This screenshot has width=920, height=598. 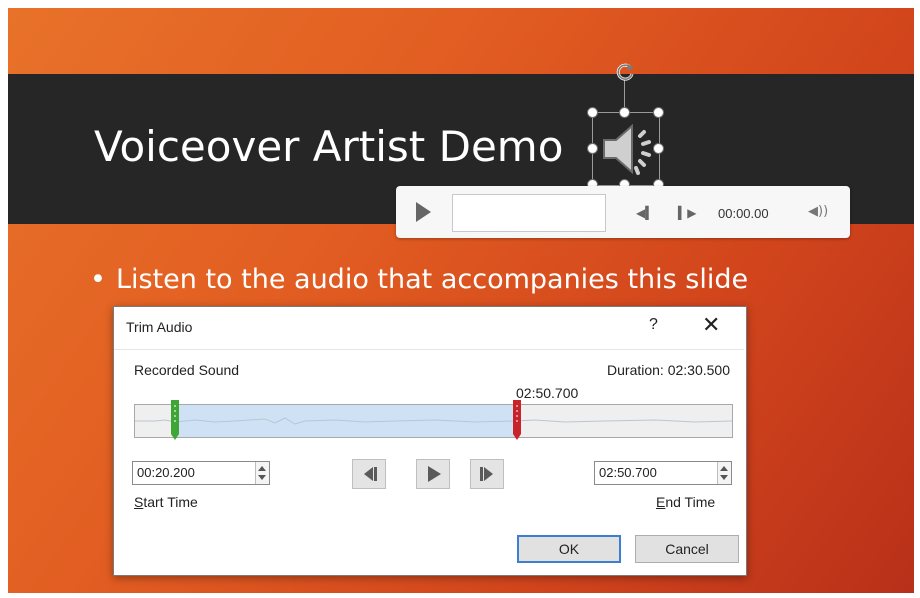 What do you see at coordinates (201, 473) in the screenshot?
I see `start-time-input: 00:20.200` at bounding box center [201, 473].